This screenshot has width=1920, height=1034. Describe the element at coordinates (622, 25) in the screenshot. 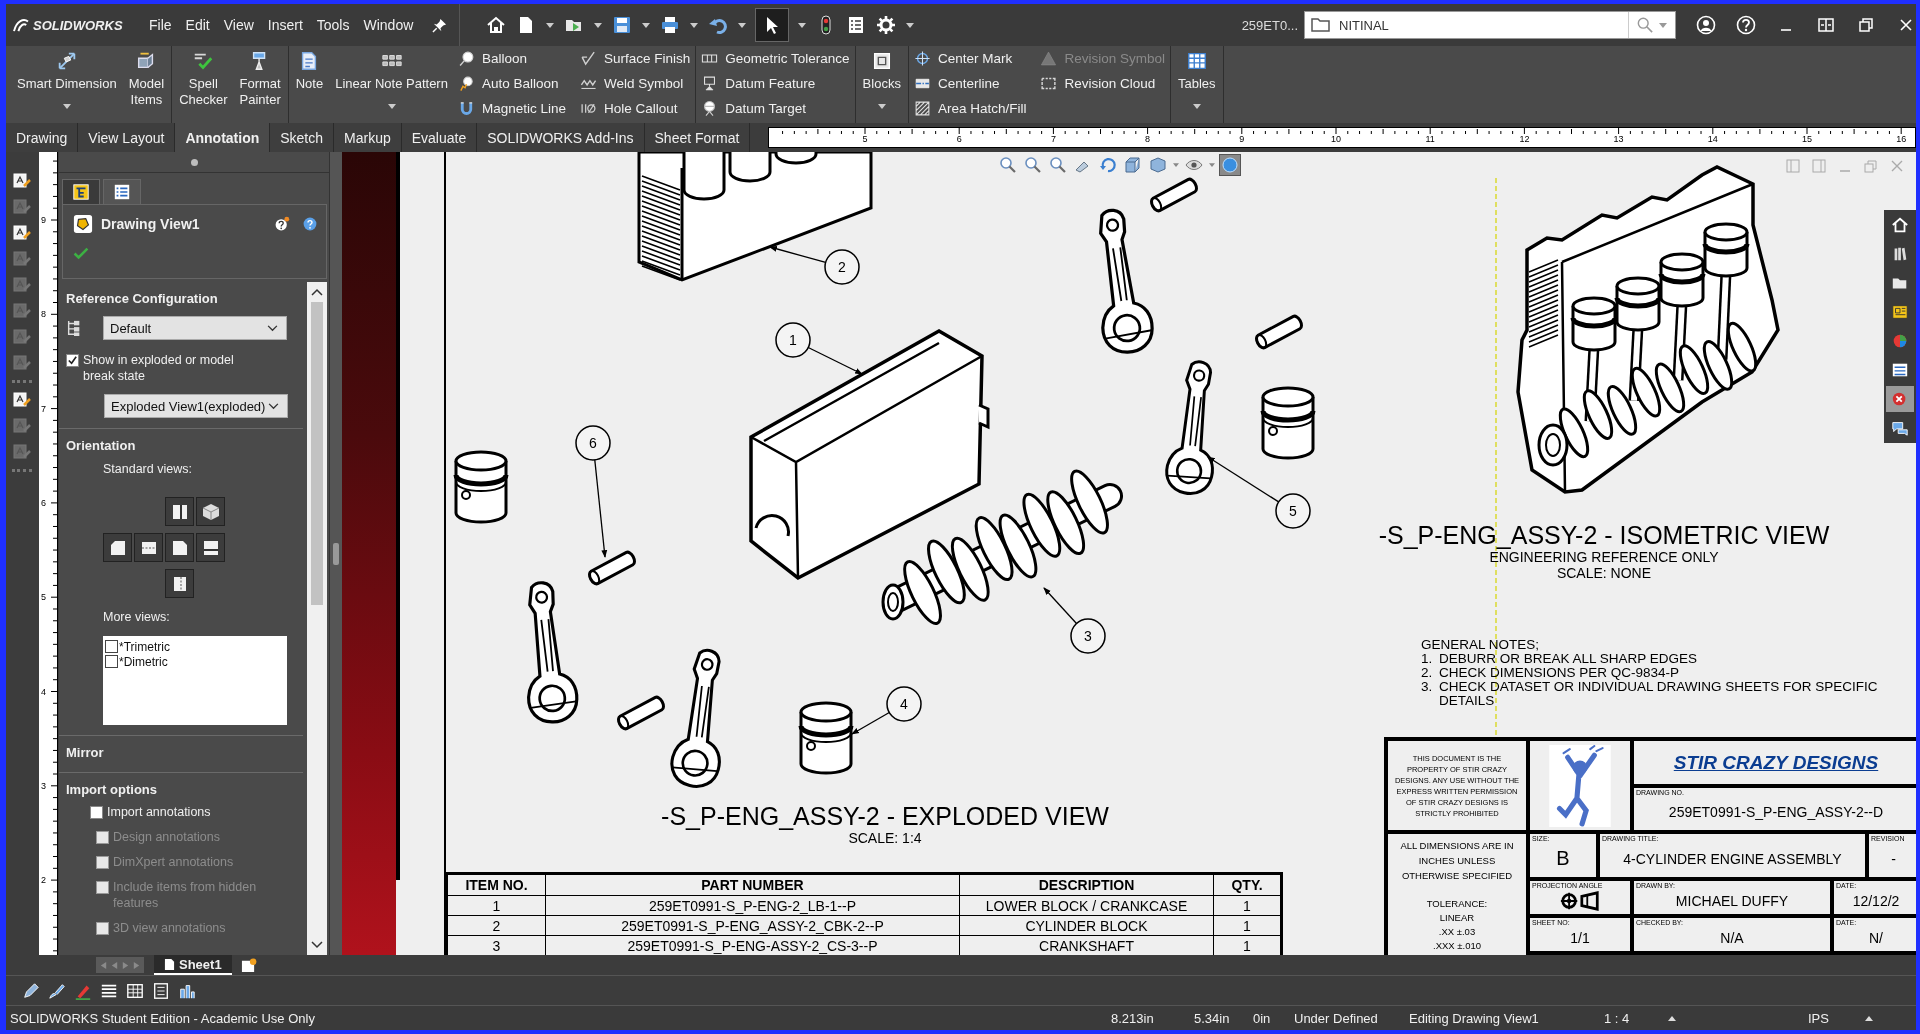

I see `save-icon` at that location.